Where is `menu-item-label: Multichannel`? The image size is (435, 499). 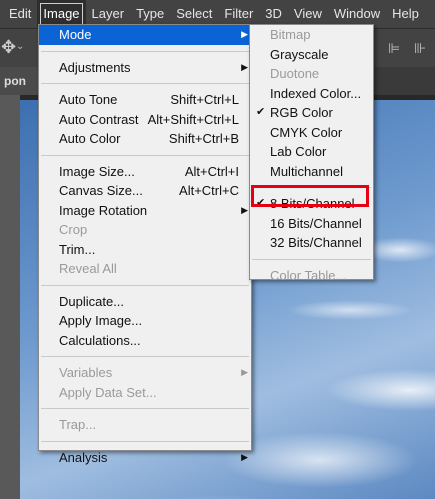
menu-item-label: Multichannel is located at coordinates (306, 171).